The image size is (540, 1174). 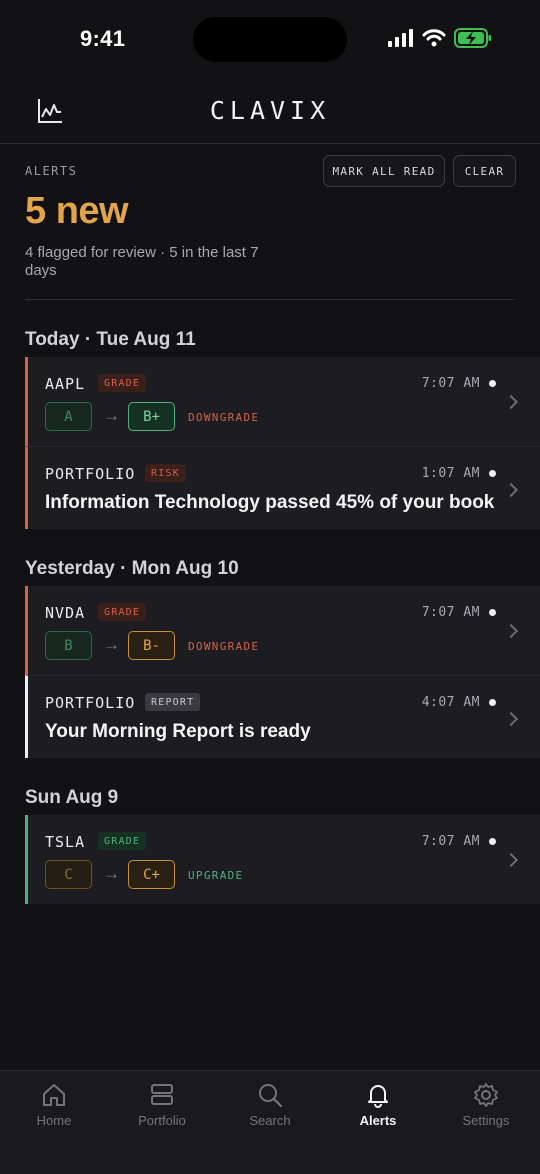 I want to click on tab-search: Search, so click(x=270, y=1104).